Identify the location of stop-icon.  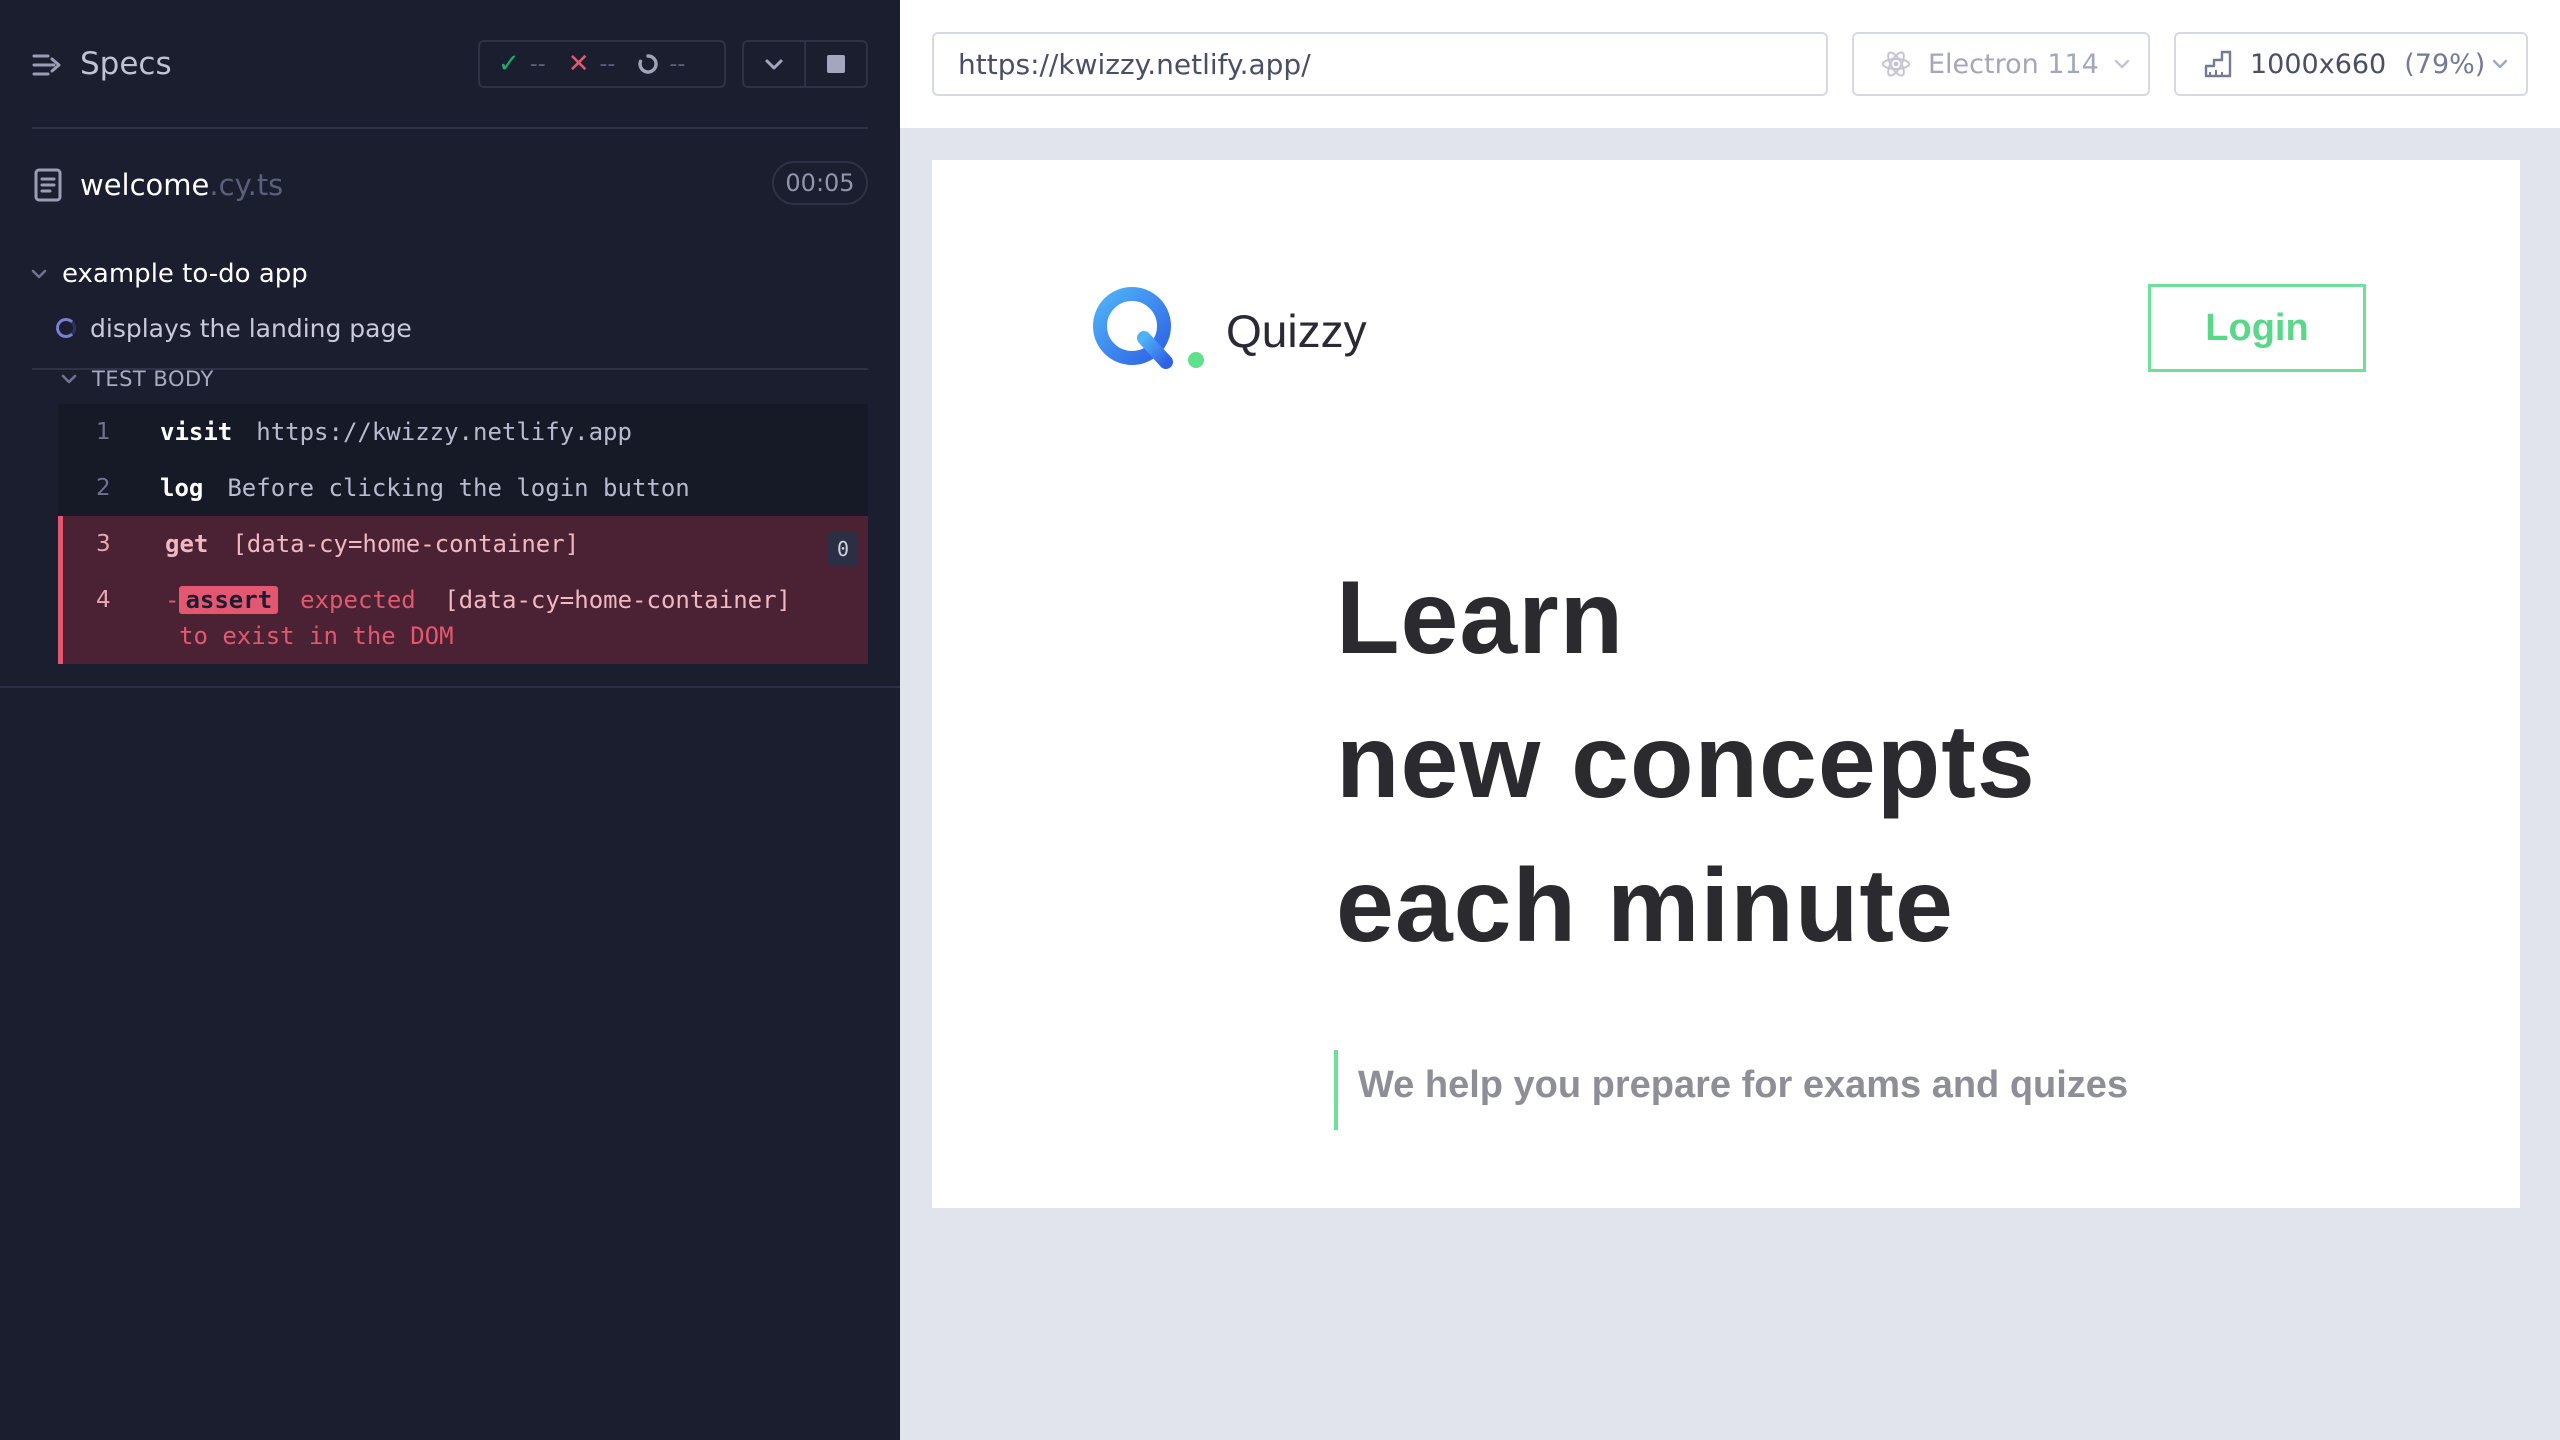
(836, 64).